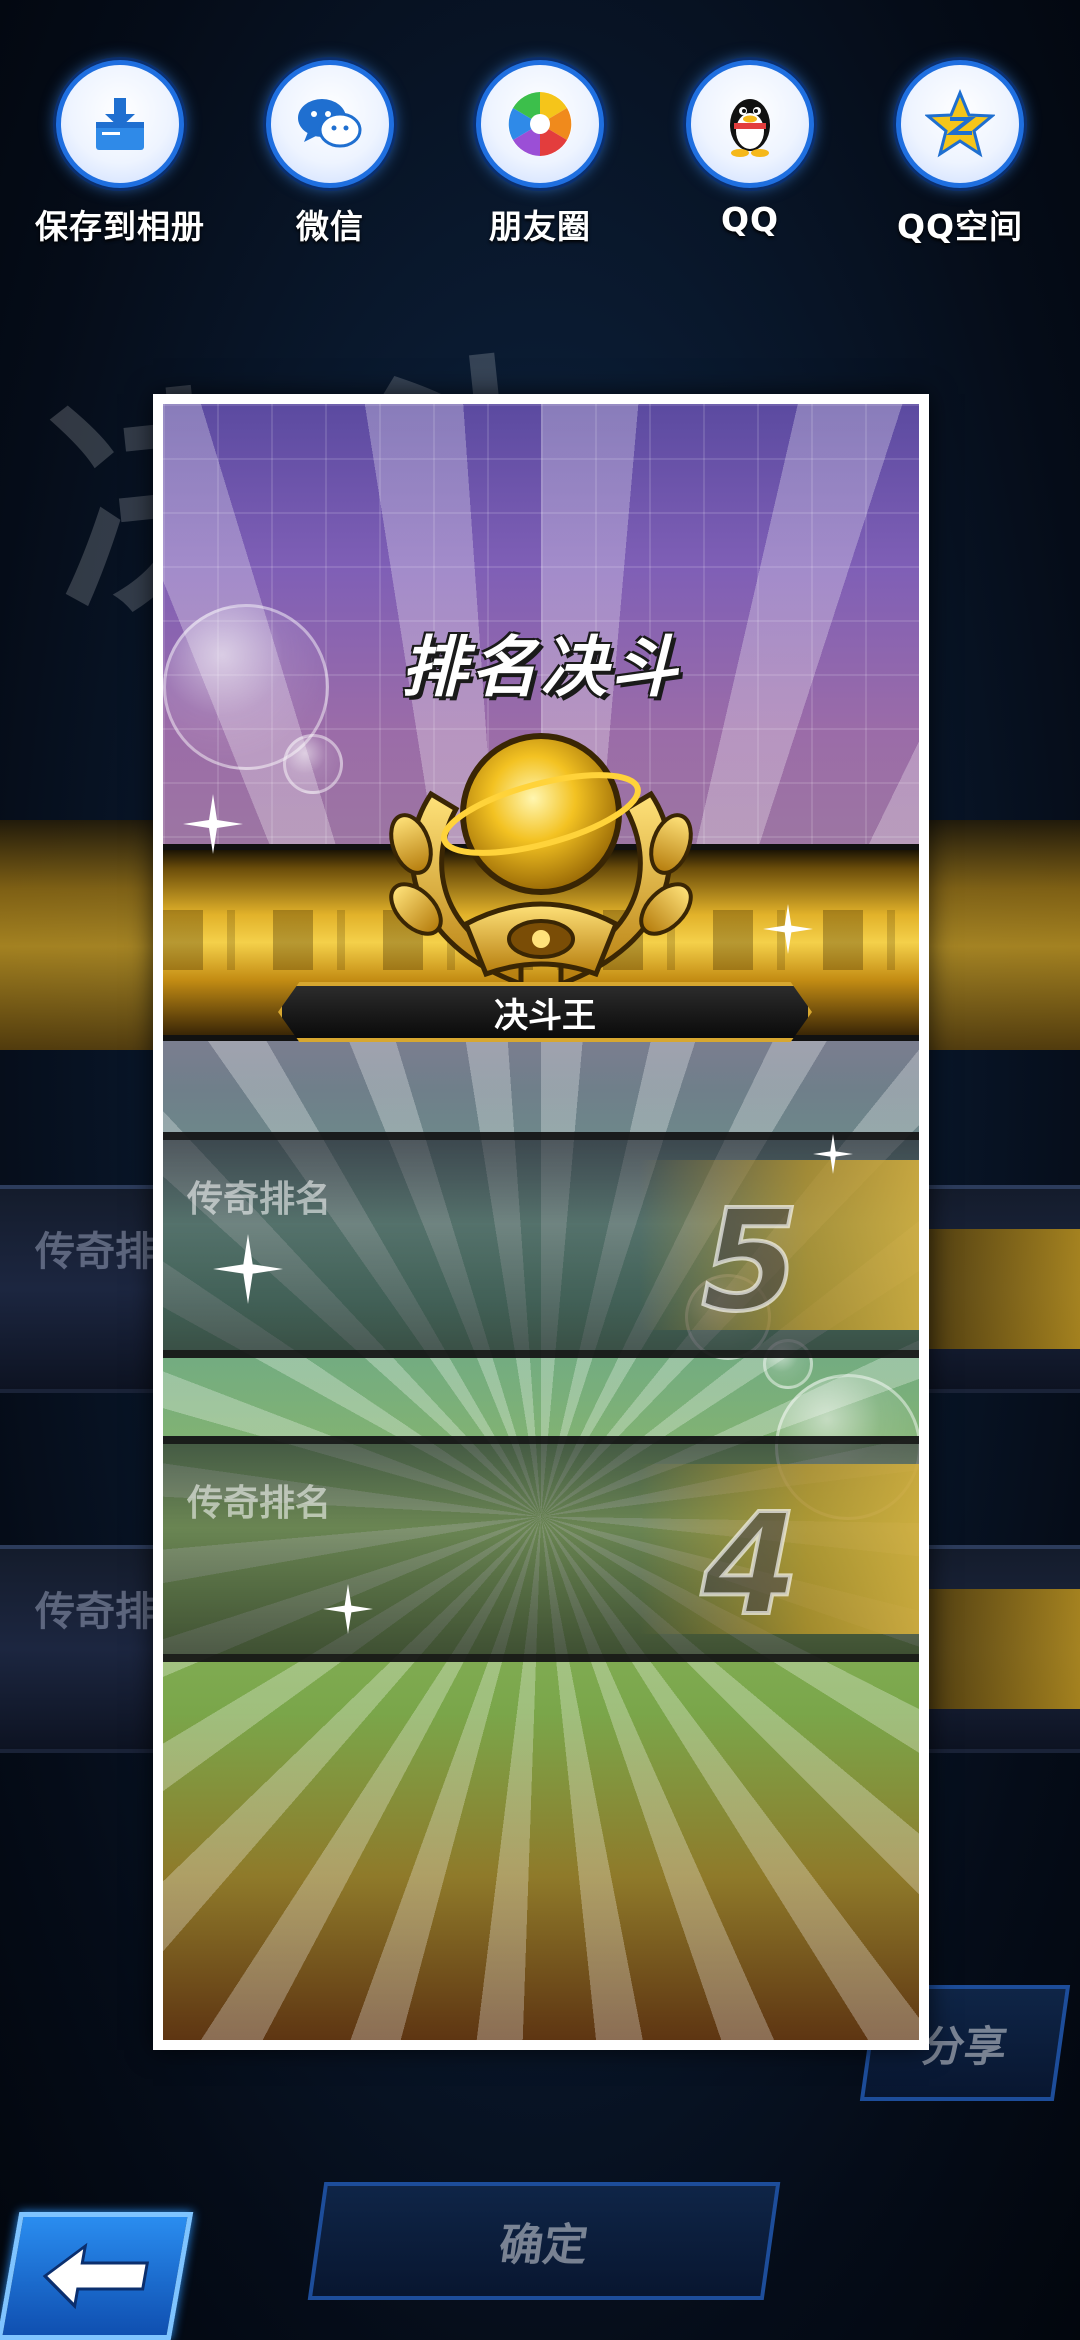 The image size is (1080, 2340). I want to click on rank-row-number: 4, so click(750, 1565).